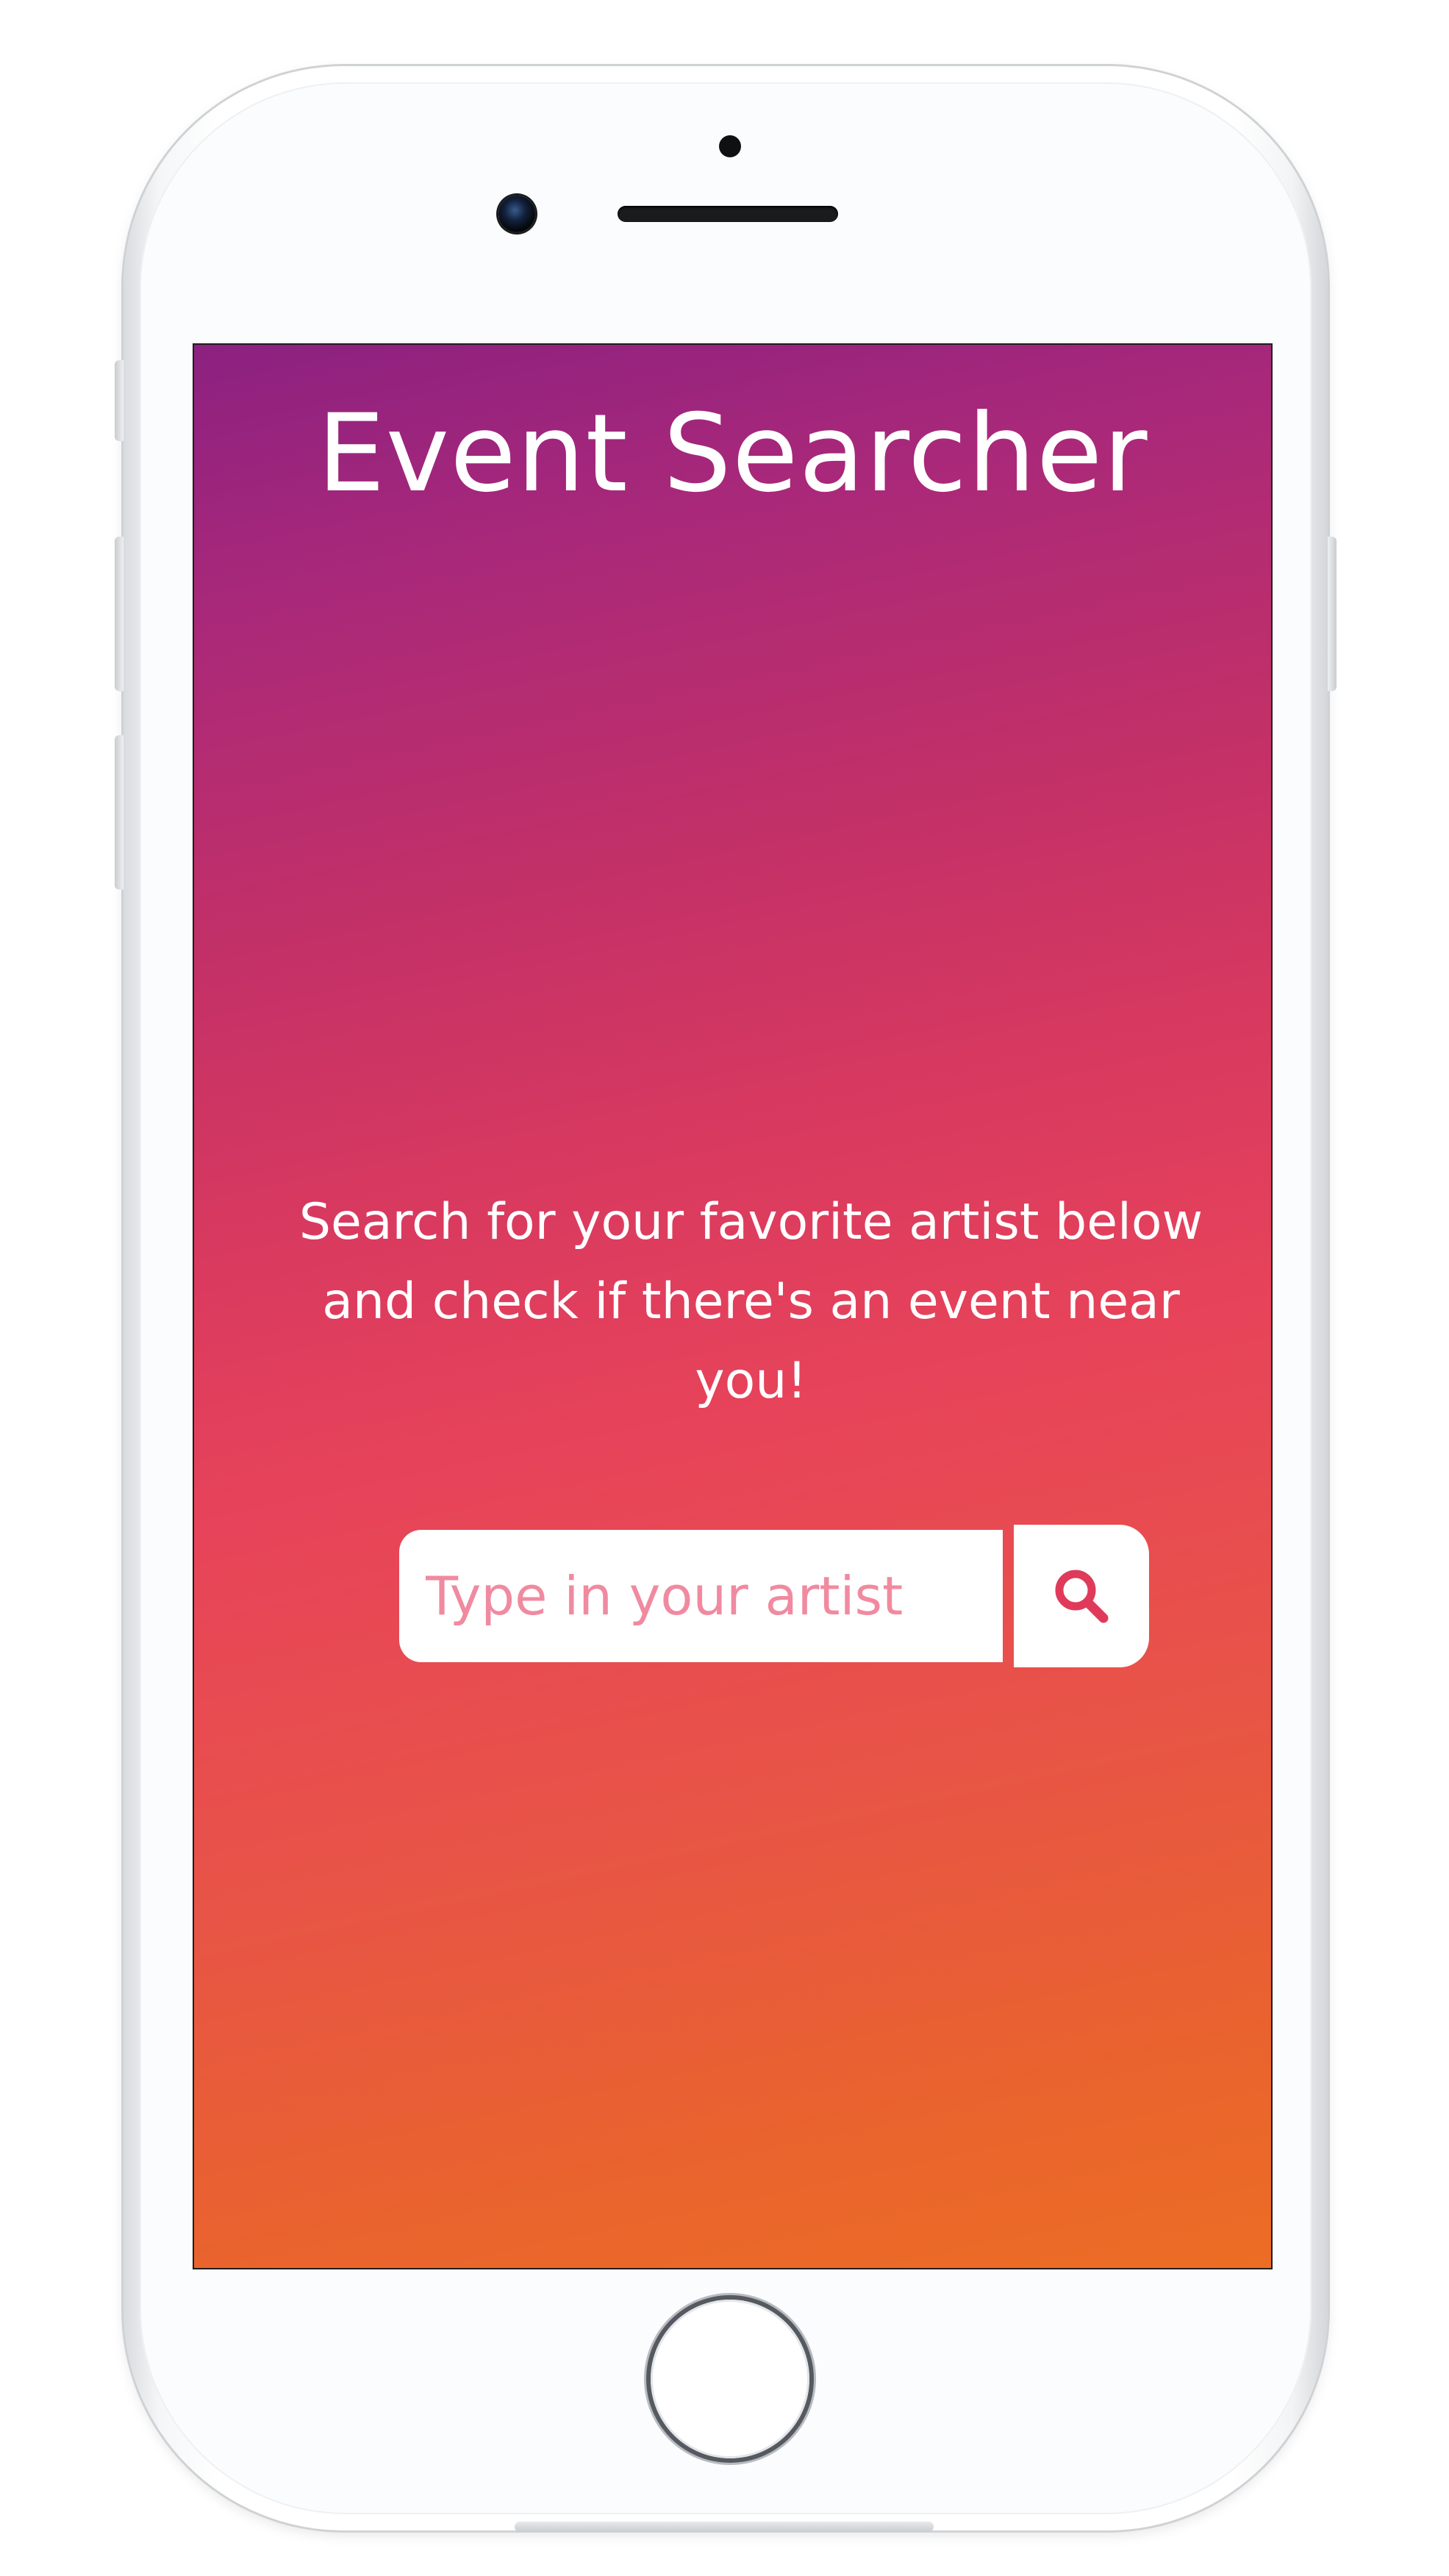 This screenshot has height=2576, width=1449. I want to click on volume-down-button, so click(120, 812).